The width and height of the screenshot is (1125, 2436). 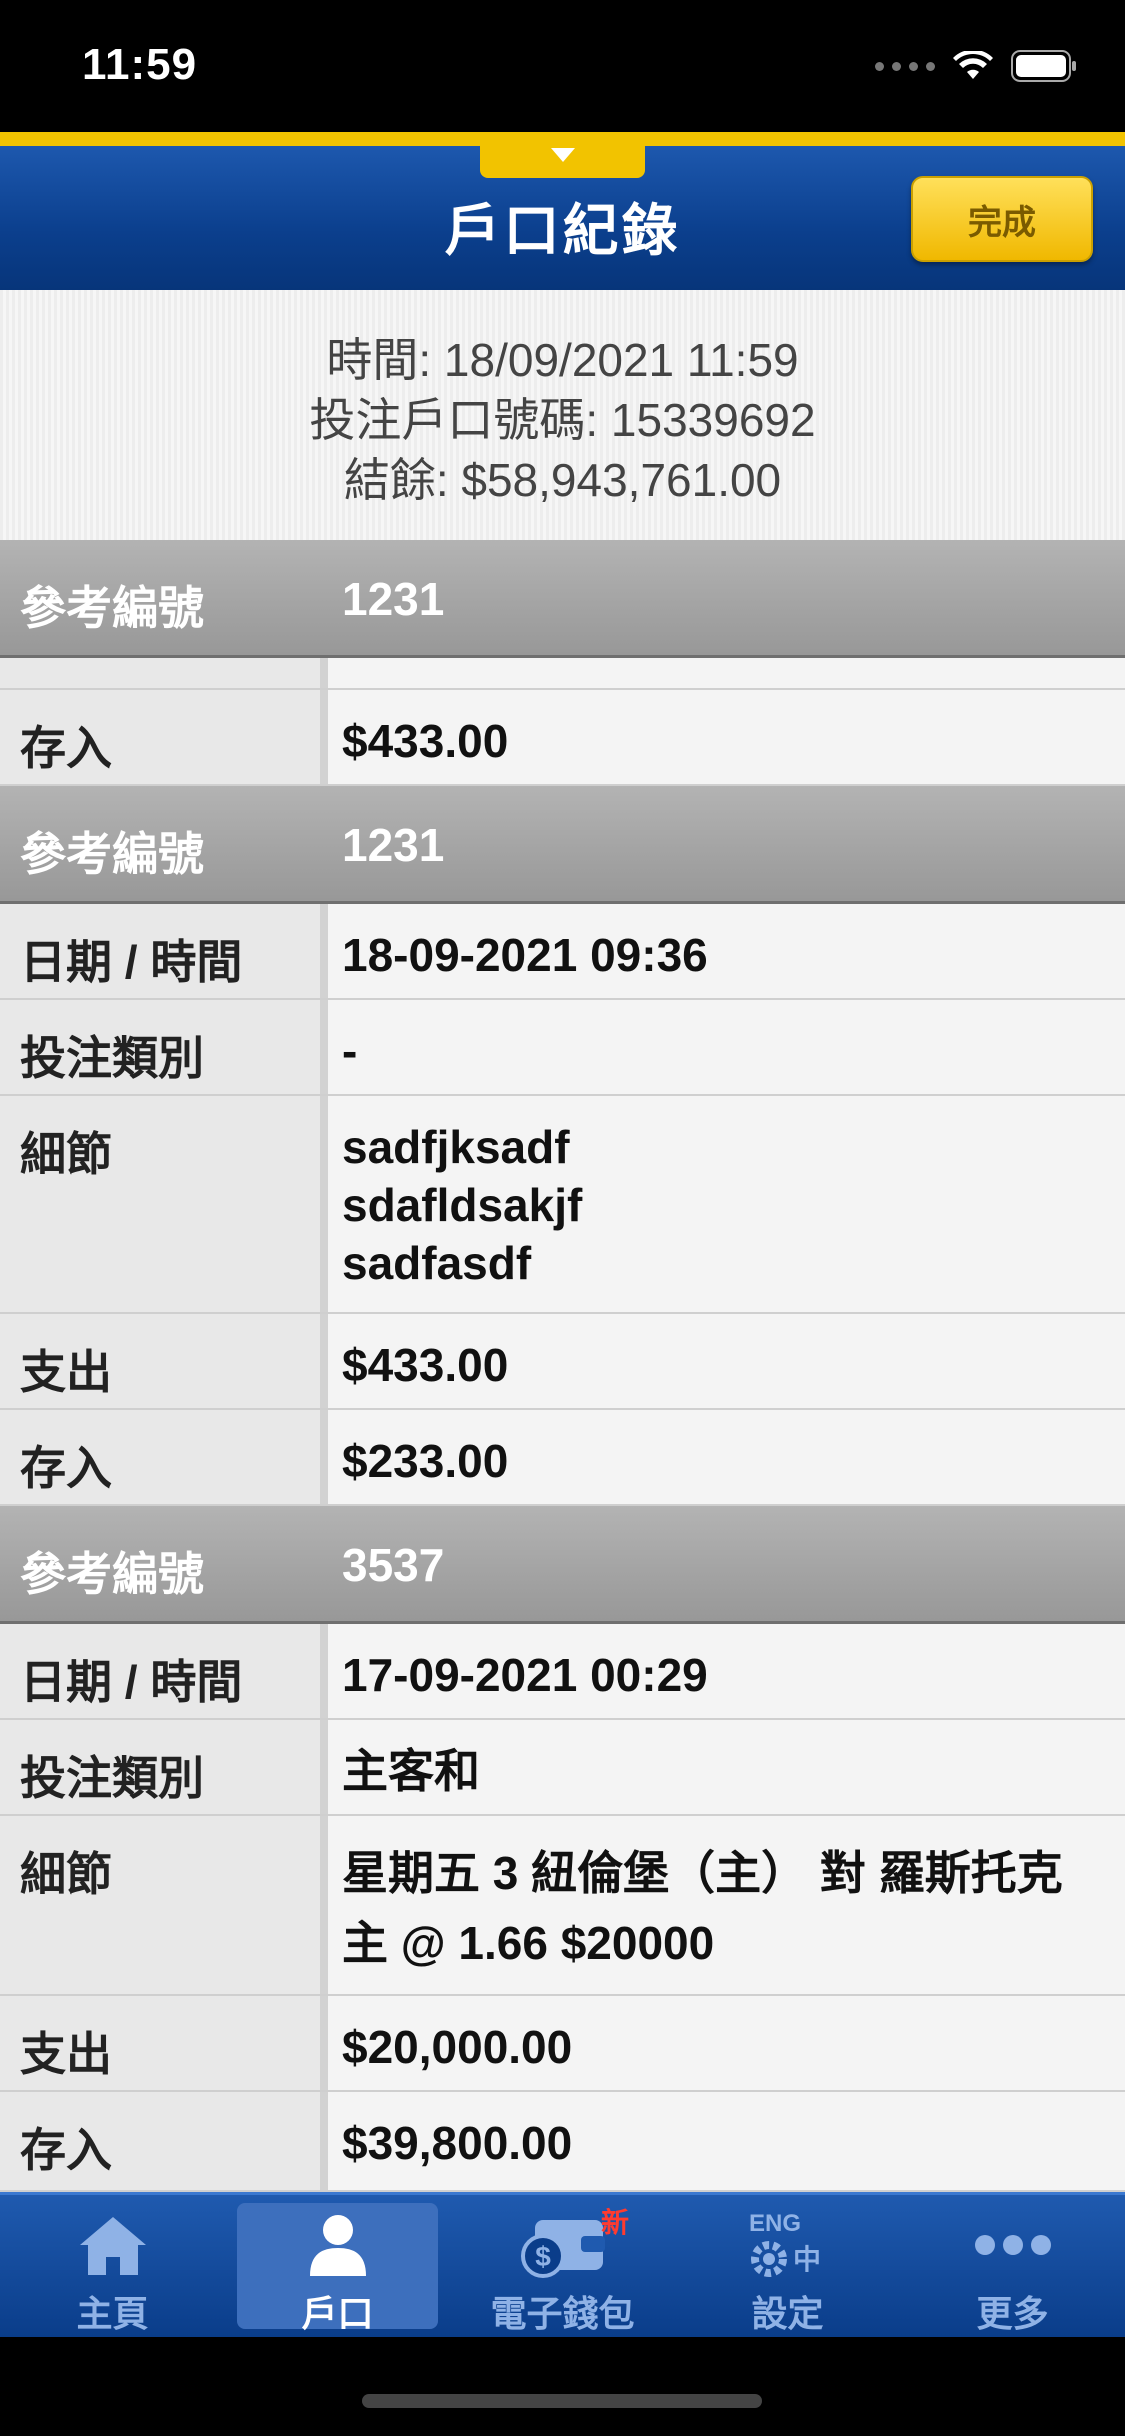 I want to click on tab-label: 設定, so click(x=787, y=2313).